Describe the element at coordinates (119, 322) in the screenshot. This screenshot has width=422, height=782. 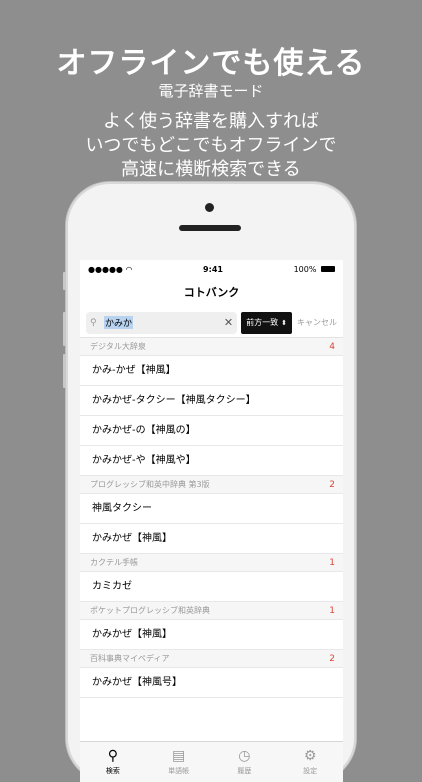
I see `search-query: かみか` at that location.